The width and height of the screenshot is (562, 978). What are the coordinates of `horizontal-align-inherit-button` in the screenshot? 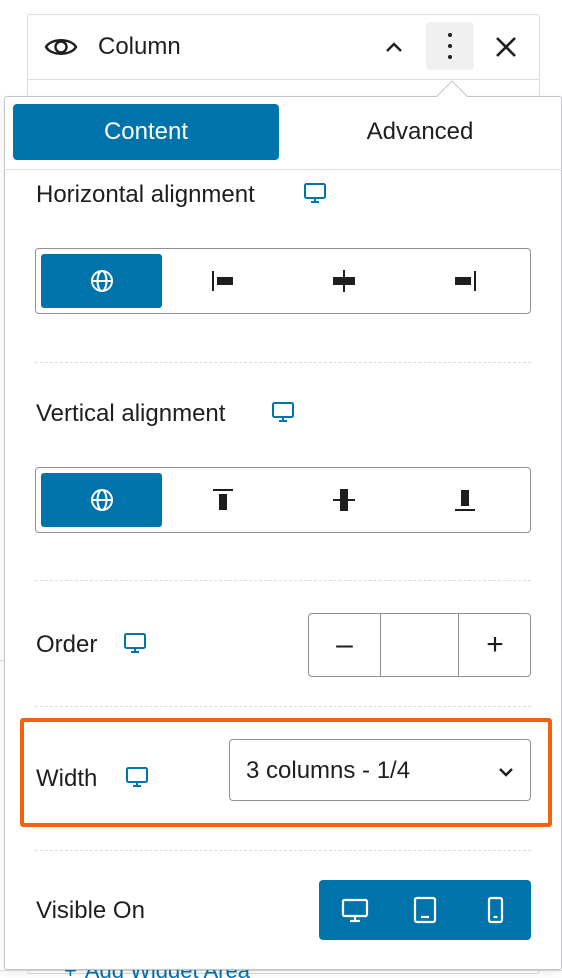 It's located at (101, 281).